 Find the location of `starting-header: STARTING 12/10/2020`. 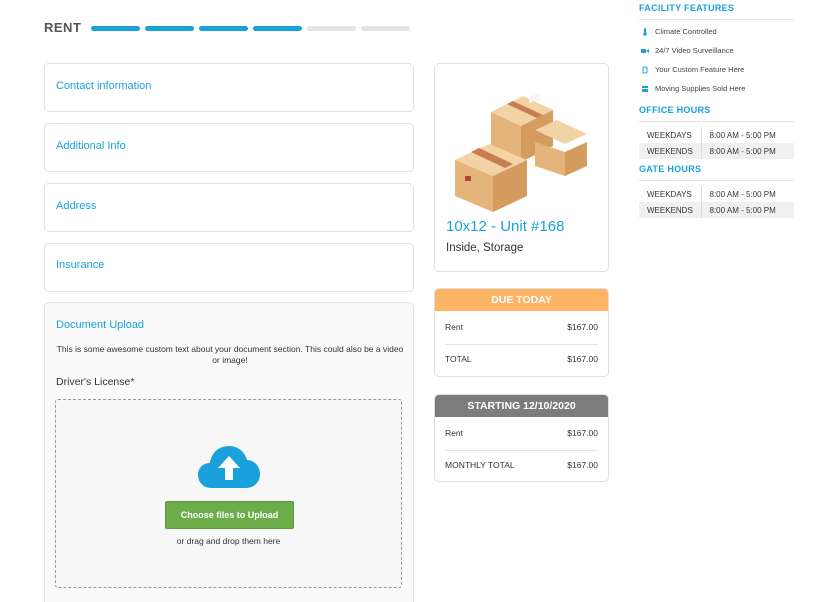

starting-header: STARTING 12/10/2020 is located at coordinates (521, 406).